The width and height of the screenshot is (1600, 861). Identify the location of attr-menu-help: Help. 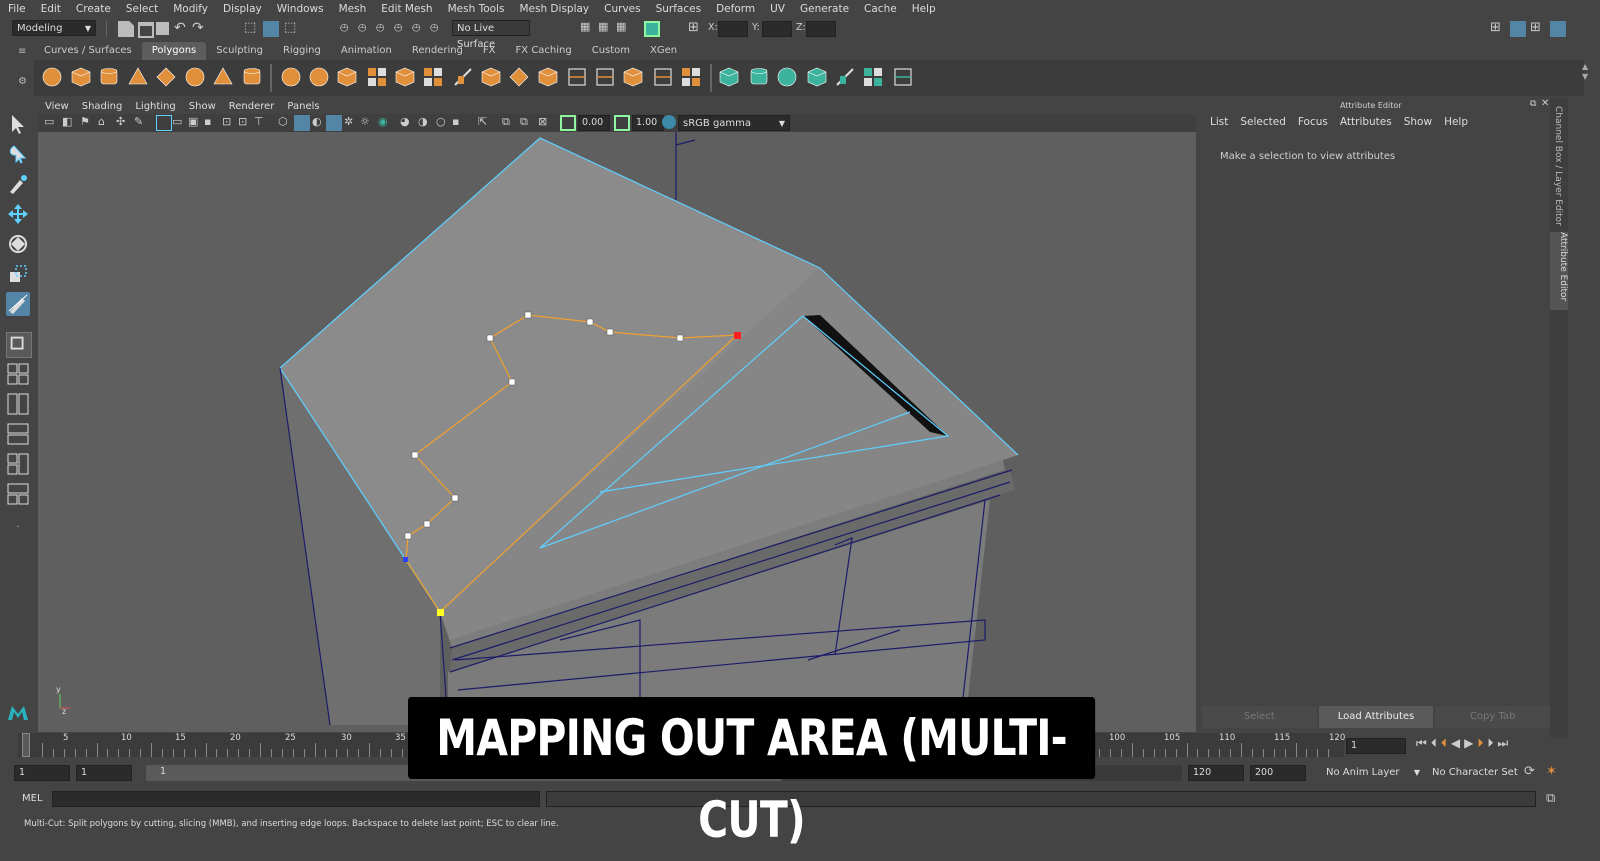
(1458, 122).